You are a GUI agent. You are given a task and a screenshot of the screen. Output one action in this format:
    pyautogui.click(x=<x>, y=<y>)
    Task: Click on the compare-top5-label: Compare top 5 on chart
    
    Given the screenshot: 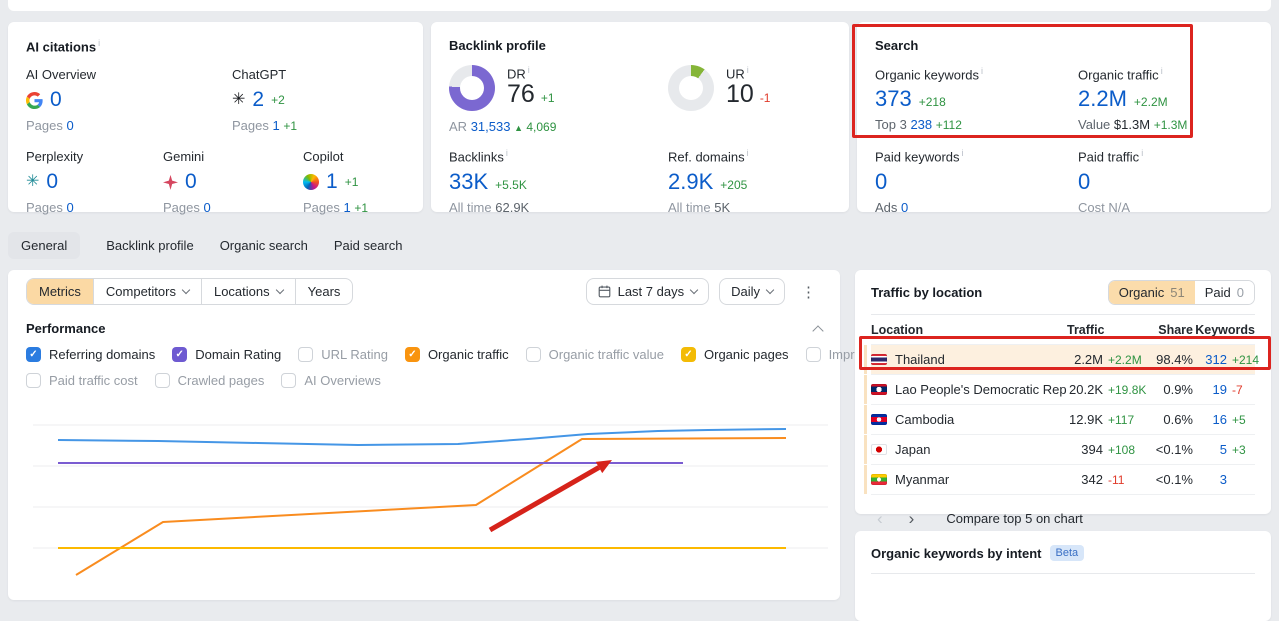 What is the action you would take?
    pyautogui.click(x=1014, y=518)
    